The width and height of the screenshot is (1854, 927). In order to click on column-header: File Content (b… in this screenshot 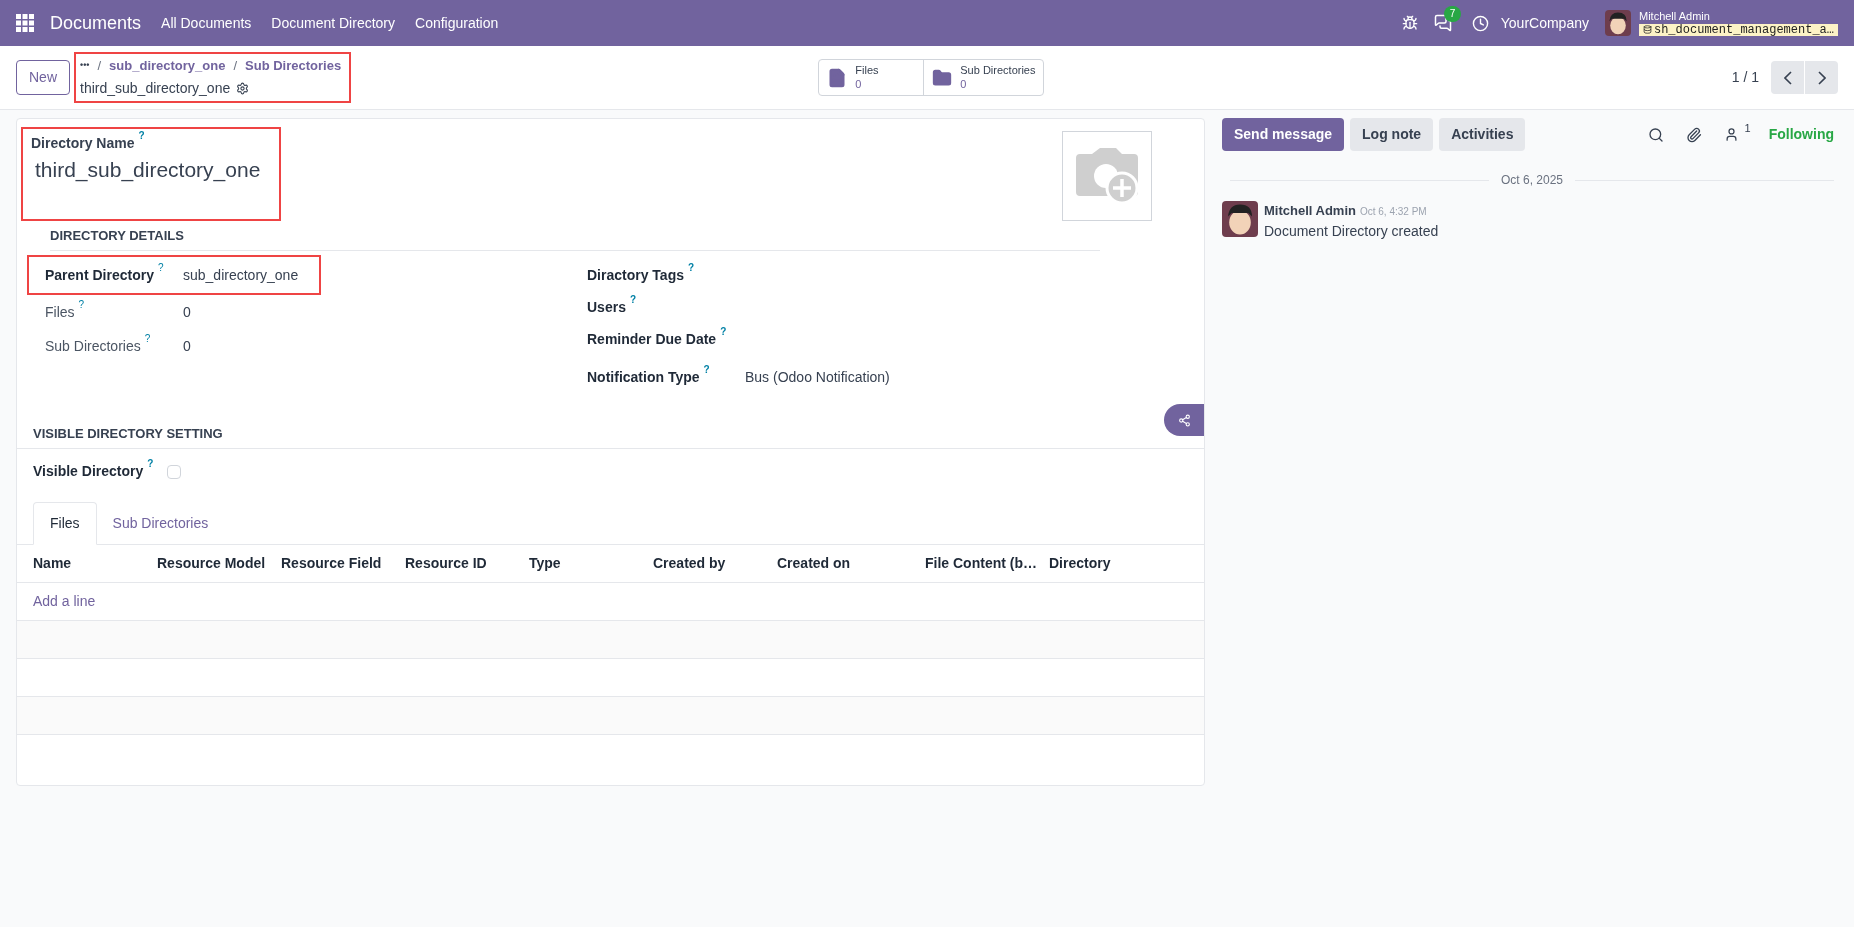, I will do `click(987, 563)`.